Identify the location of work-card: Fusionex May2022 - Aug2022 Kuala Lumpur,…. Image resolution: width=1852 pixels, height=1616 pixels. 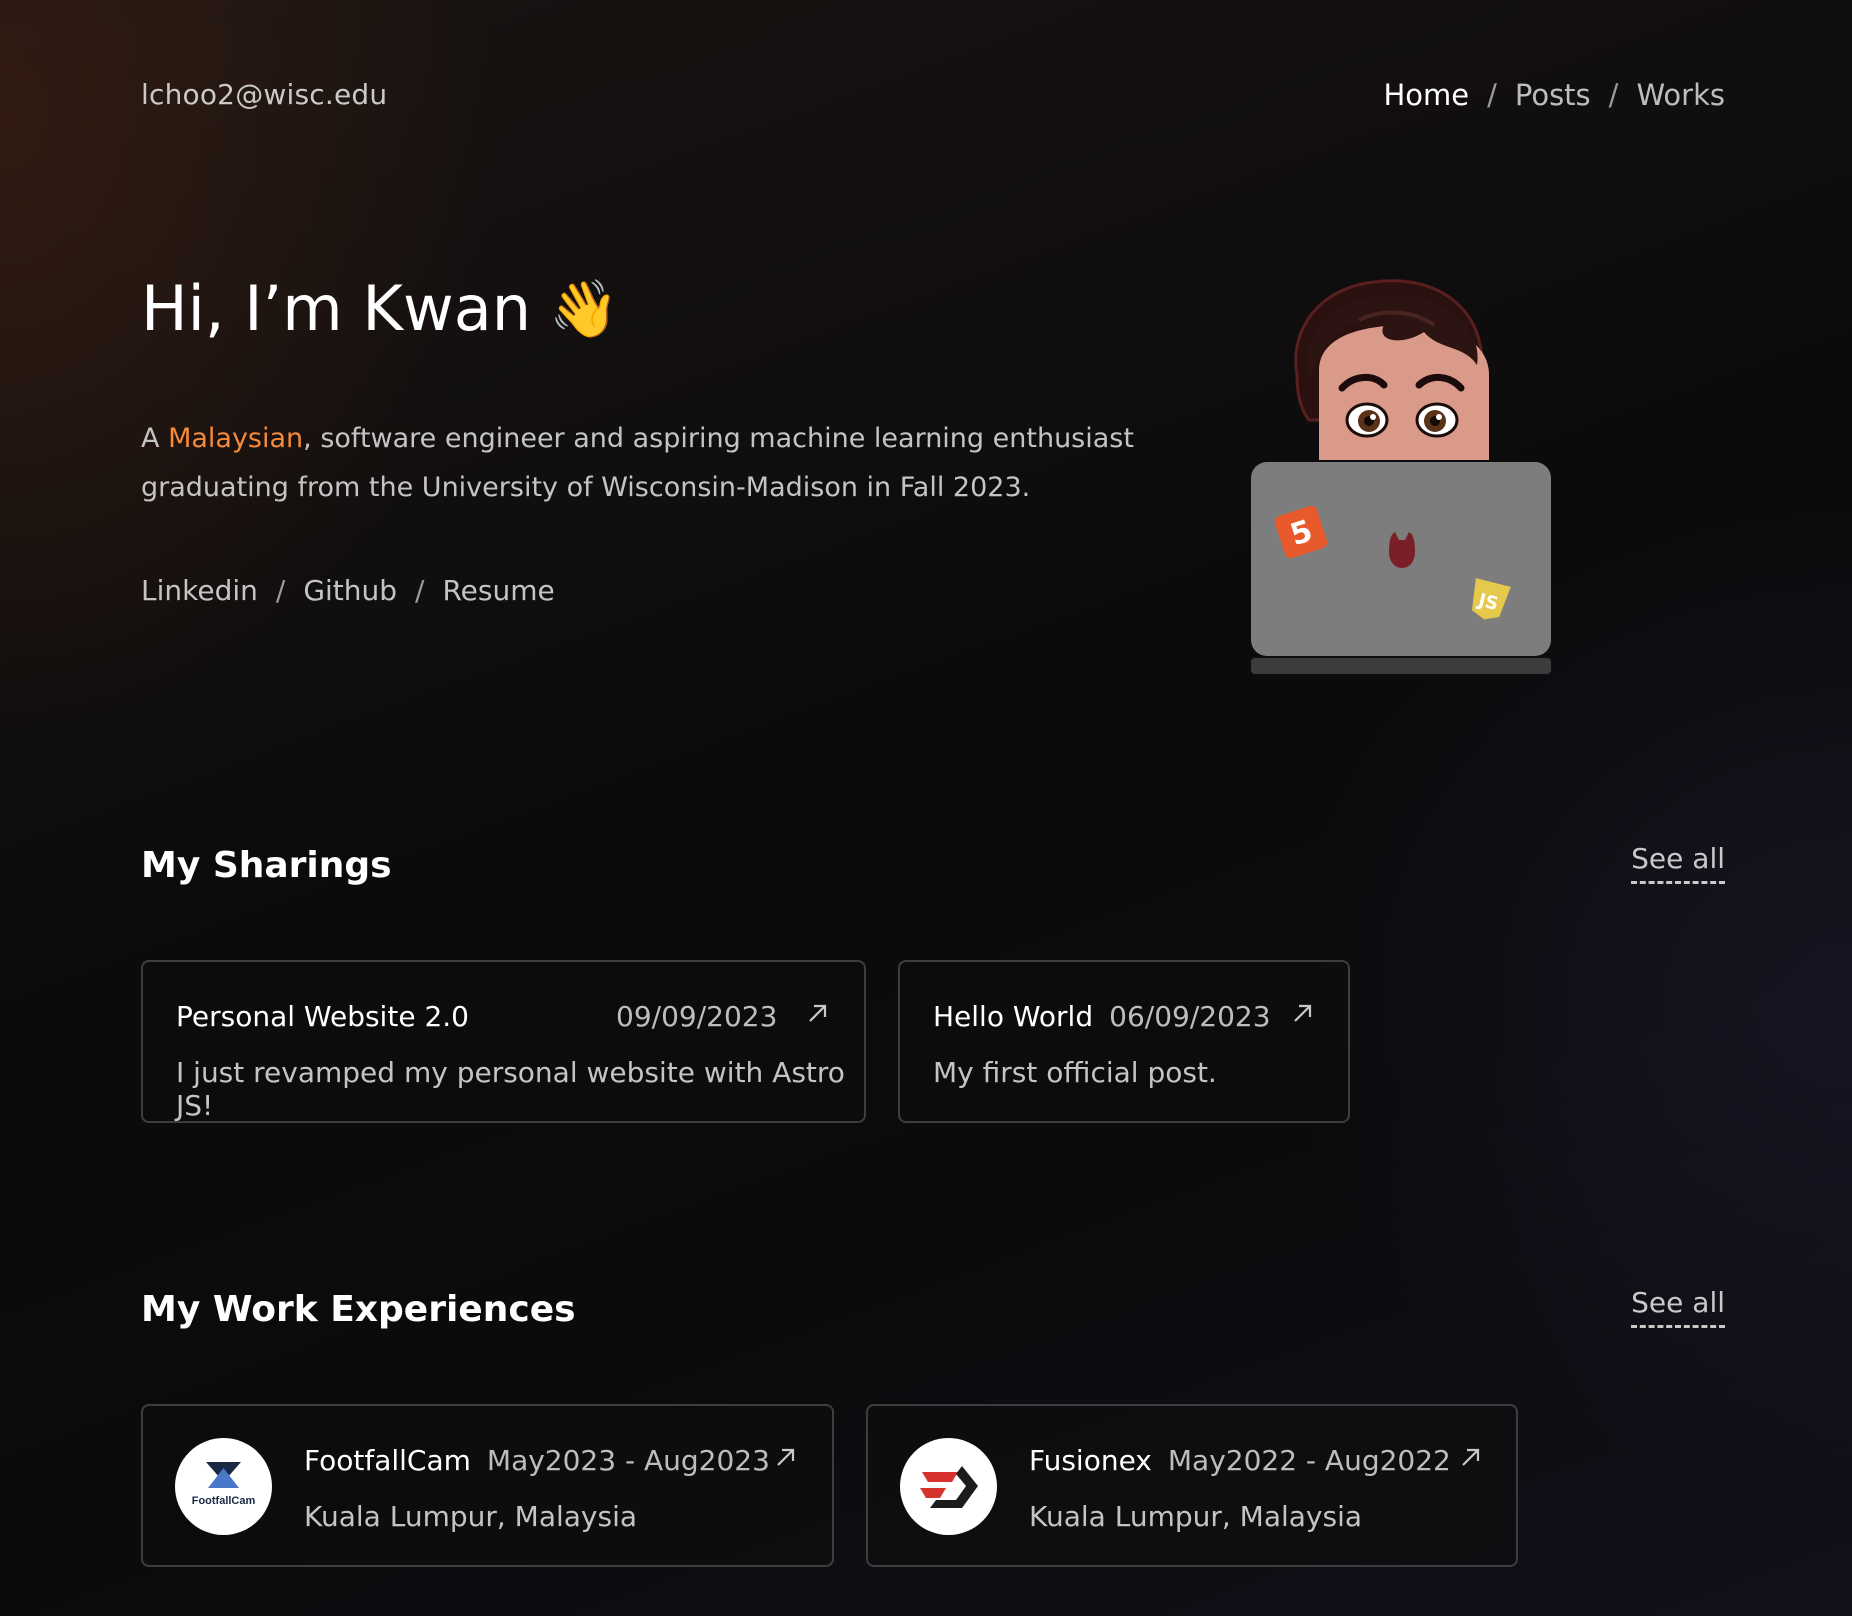
(1192, 1485).